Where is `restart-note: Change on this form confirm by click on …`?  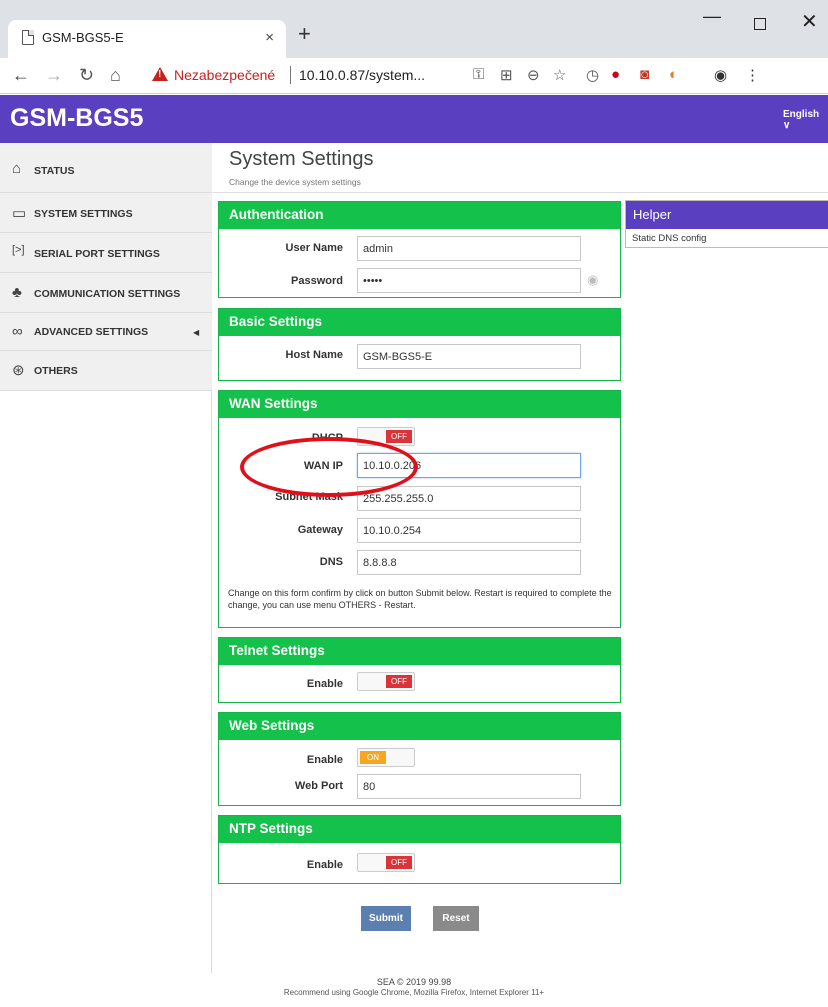 restart-note: Change on this form confirm by click on … is located at coordinates (420, 599).